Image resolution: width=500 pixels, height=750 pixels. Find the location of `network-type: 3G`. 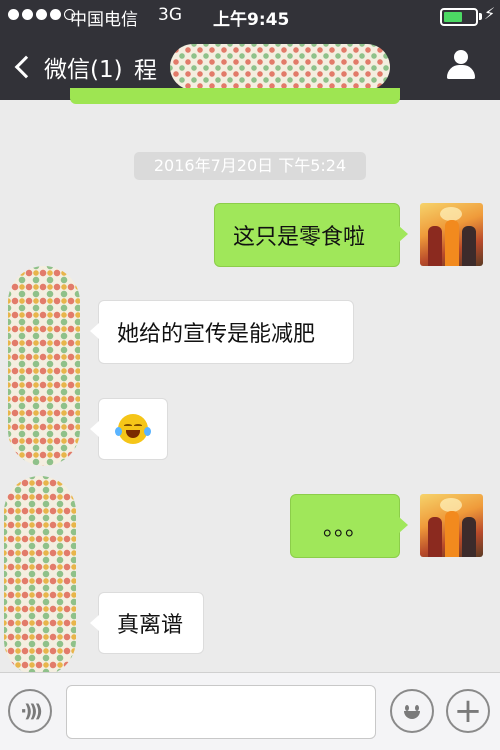

network-type: 3G is located at coordinates (170, 15).